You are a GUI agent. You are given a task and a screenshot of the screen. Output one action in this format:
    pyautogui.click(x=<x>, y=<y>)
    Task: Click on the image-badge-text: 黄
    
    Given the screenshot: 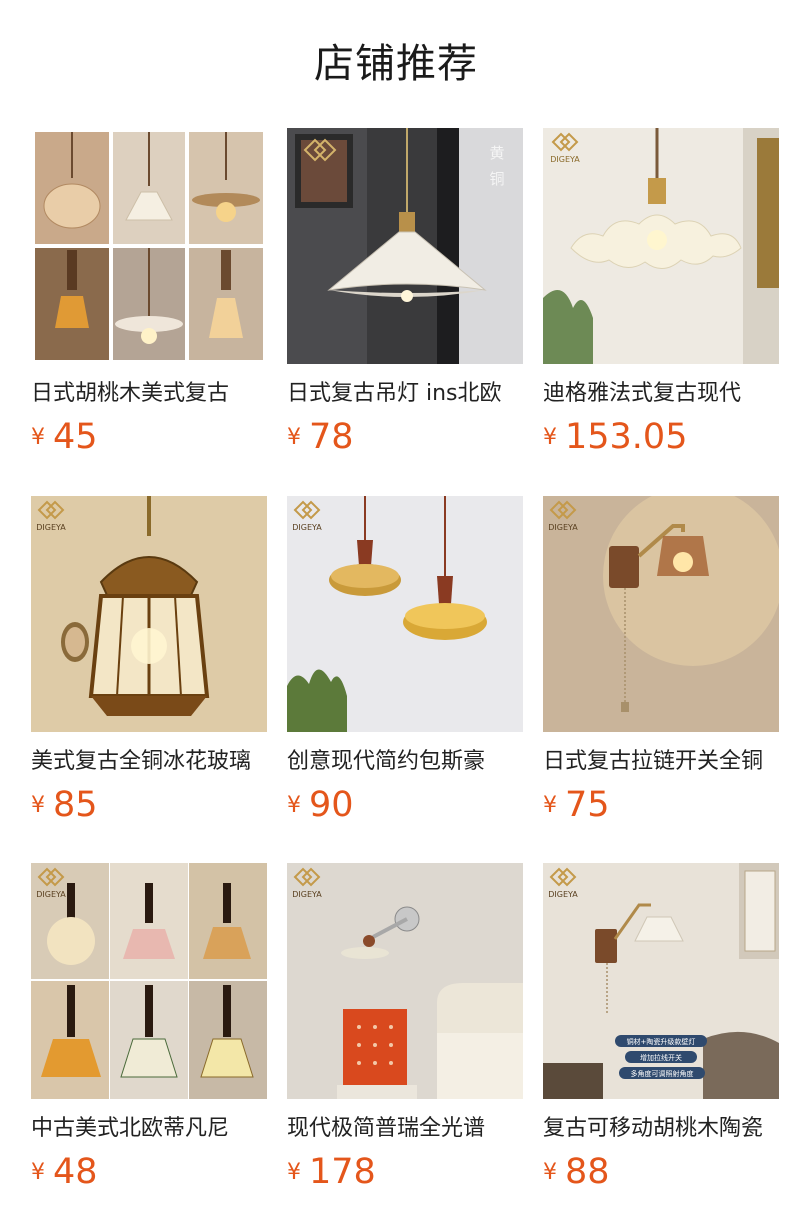 What is the action you would take?
    pyautogui.click(x=496, y=153)
    